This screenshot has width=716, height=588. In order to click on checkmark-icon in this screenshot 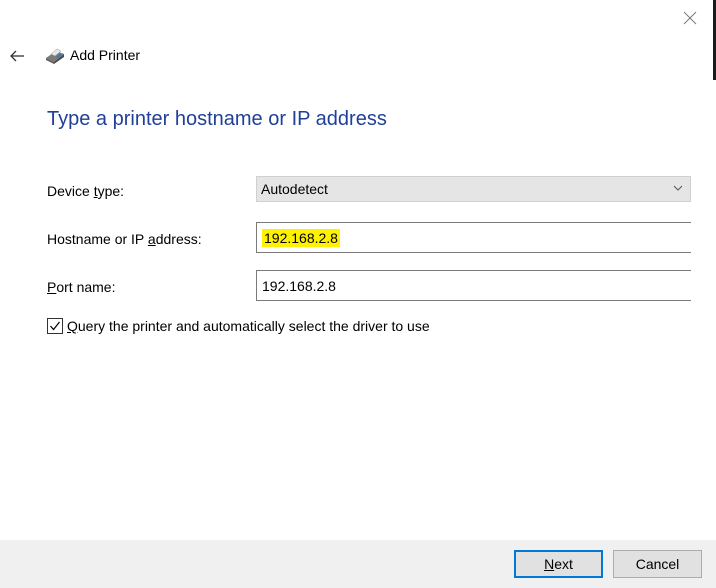, I will do `click(55, 326)`.